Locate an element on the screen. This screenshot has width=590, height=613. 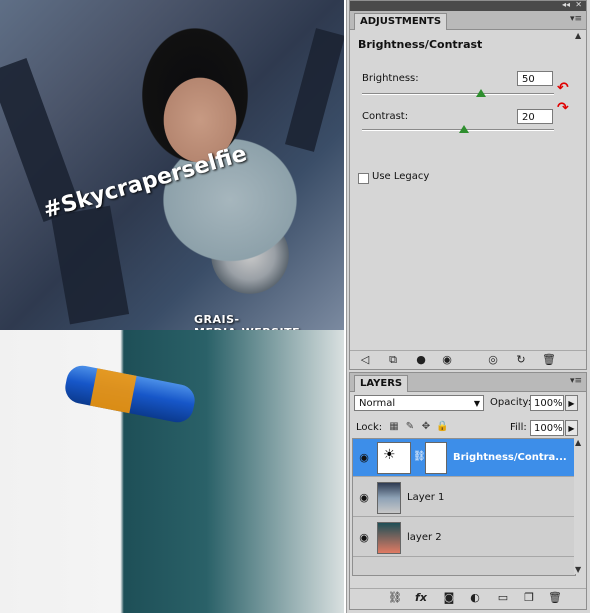
fill-label: Fill: is located at coordinates (518, 427).